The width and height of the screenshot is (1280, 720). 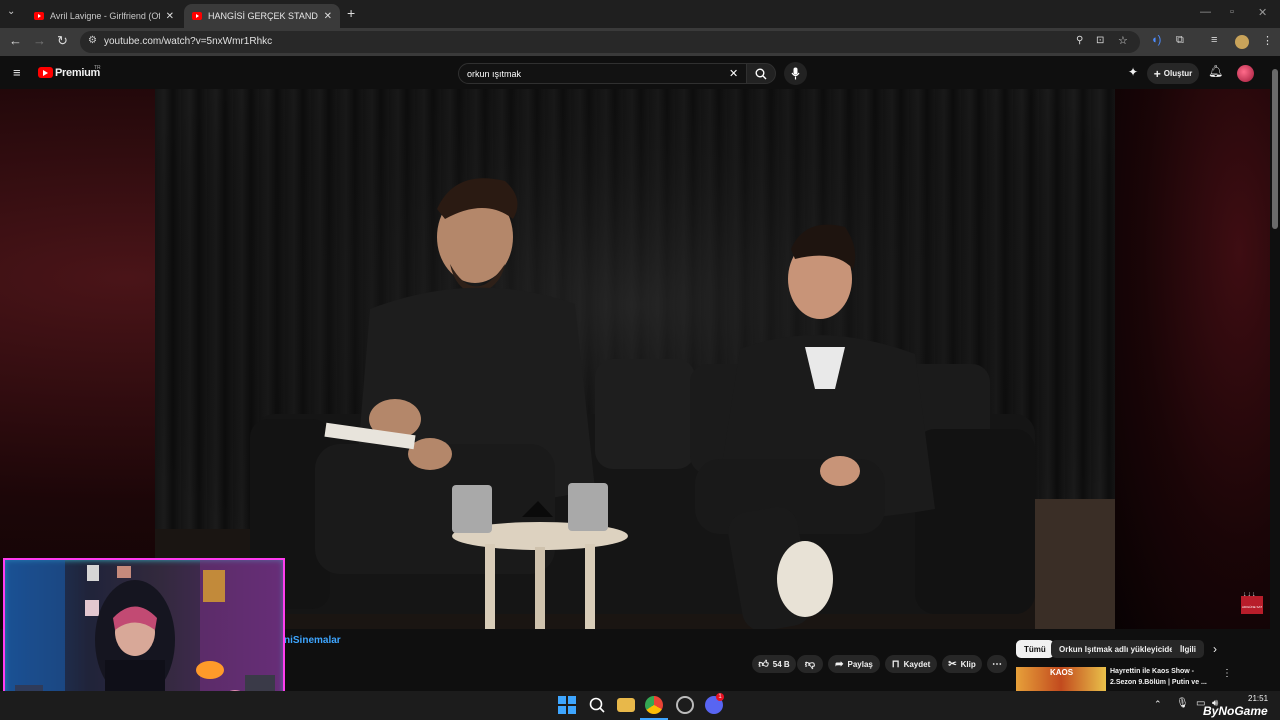 What do you see at coordinates (610, 42) in the screenshot?
I see `address-bar: ⚙ youtube.com/watch?v=5nxWmr1Rhkc ⚲ ⊡ ☆` at bounding box center [610, 42].